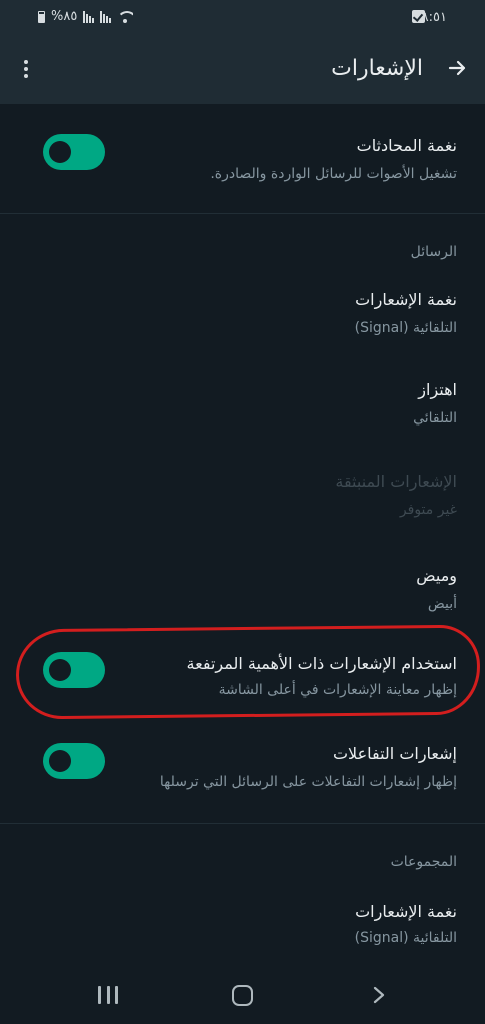  I want to click on app-bar: الإشعارات, so click(242, 70).